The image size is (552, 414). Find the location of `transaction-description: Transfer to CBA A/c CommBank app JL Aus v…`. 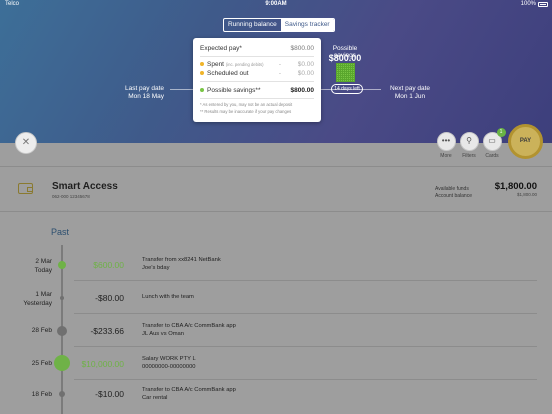

transaction-description: Transfer to CBA A/c CommBank app JL Aus v… is located at coordinates (189, 330).